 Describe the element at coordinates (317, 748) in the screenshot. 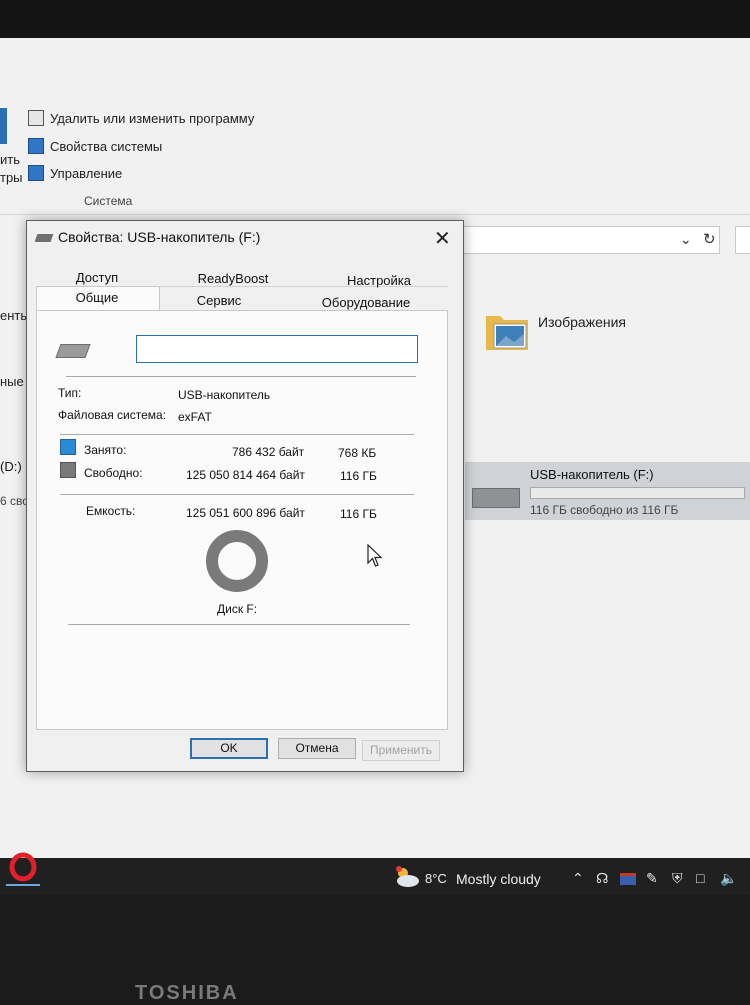

I see `cancel-button: Отмена` at that location.